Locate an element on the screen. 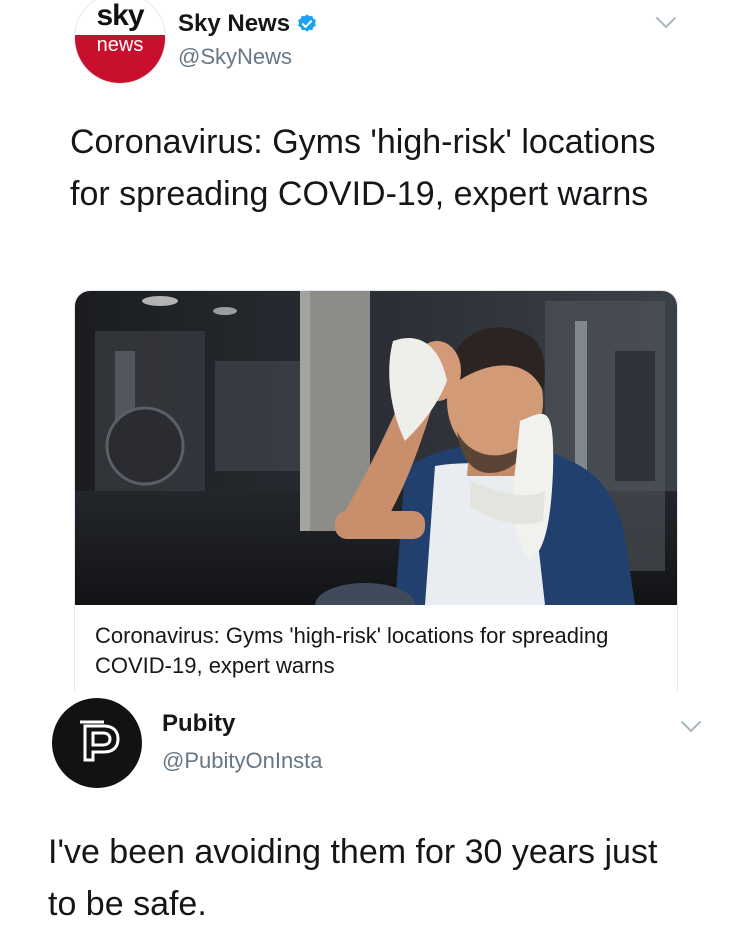 The width and height of the screenshot is (750, 930). name-row: Pubity is located at coordinates (198, 724).